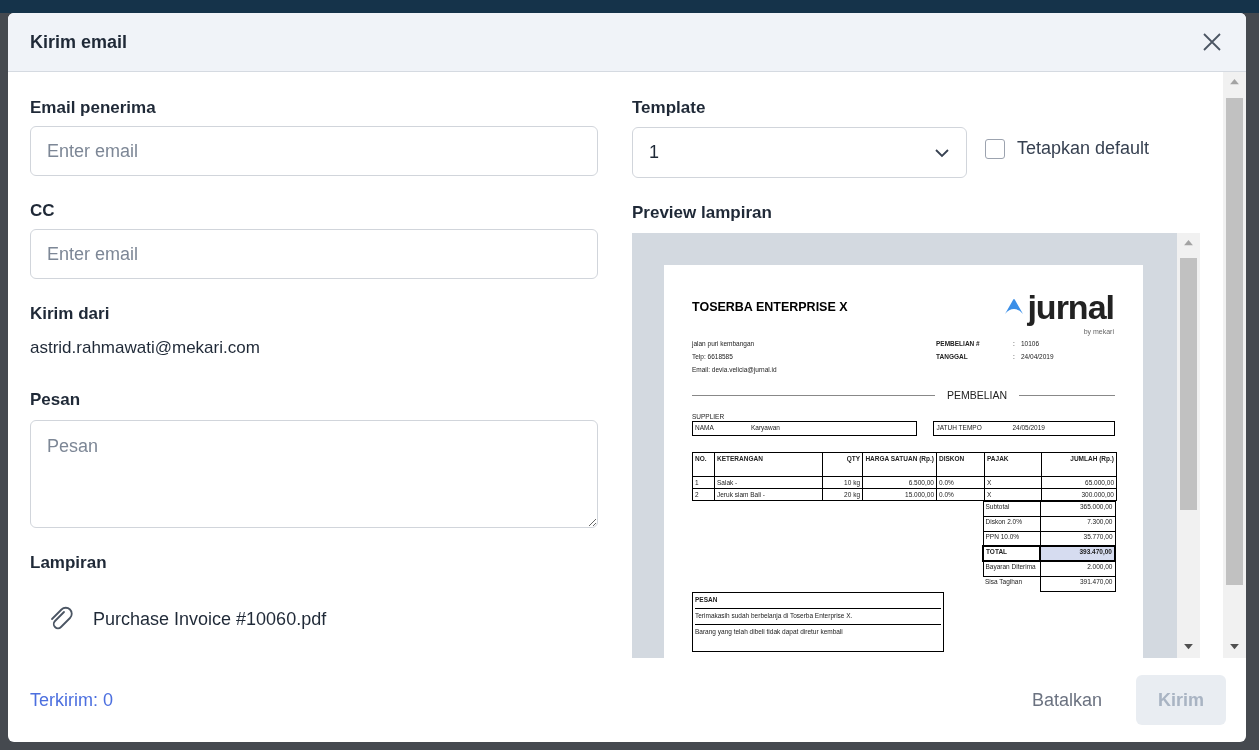 This screenshot has width=1259, height=750. I want to click on field-label: Kirim dari, so click(70, 314).